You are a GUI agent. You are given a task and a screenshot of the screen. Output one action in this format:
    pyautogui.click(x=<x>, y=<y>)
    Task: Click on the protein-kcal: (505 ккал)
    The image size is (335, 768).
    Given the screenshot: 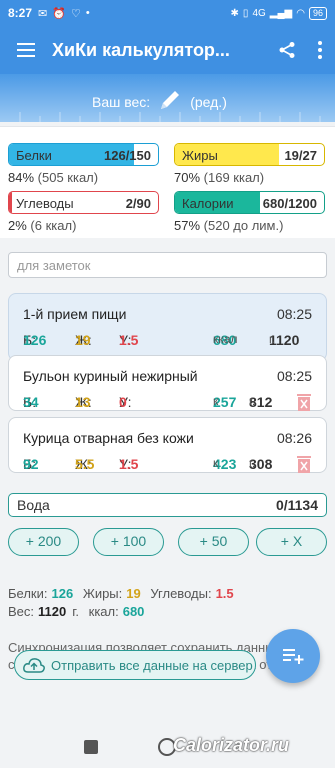 What is the action you would take?
    pyautogui.click(x=68, y=177)
    